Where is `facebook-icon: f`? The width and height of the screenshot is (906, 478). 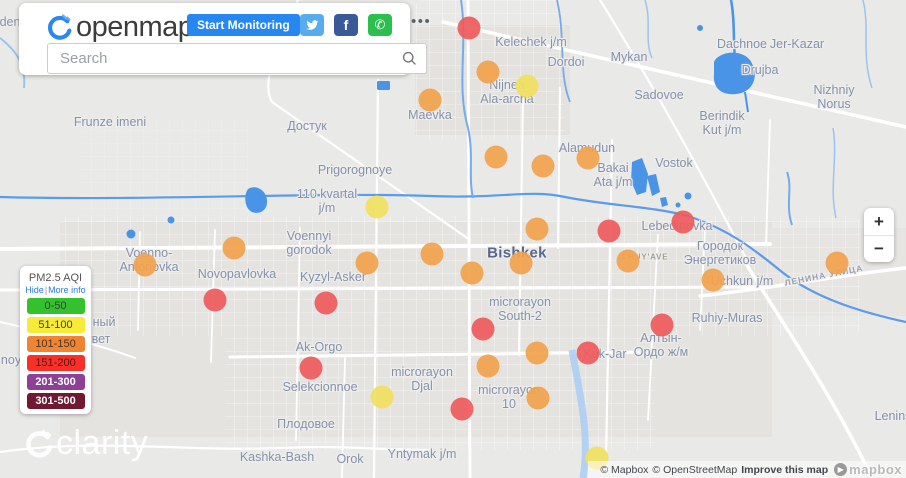
facebook-icon: f is located at coordinates (346, 25).